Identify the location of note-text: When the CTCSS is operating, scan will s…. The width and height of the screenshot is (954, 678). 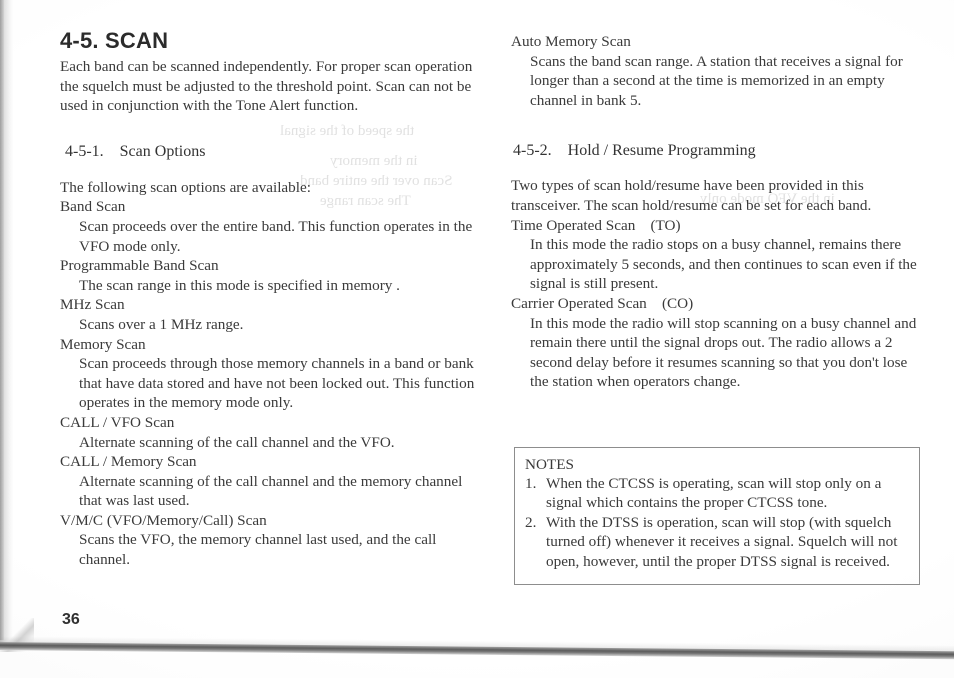
(714, 493).